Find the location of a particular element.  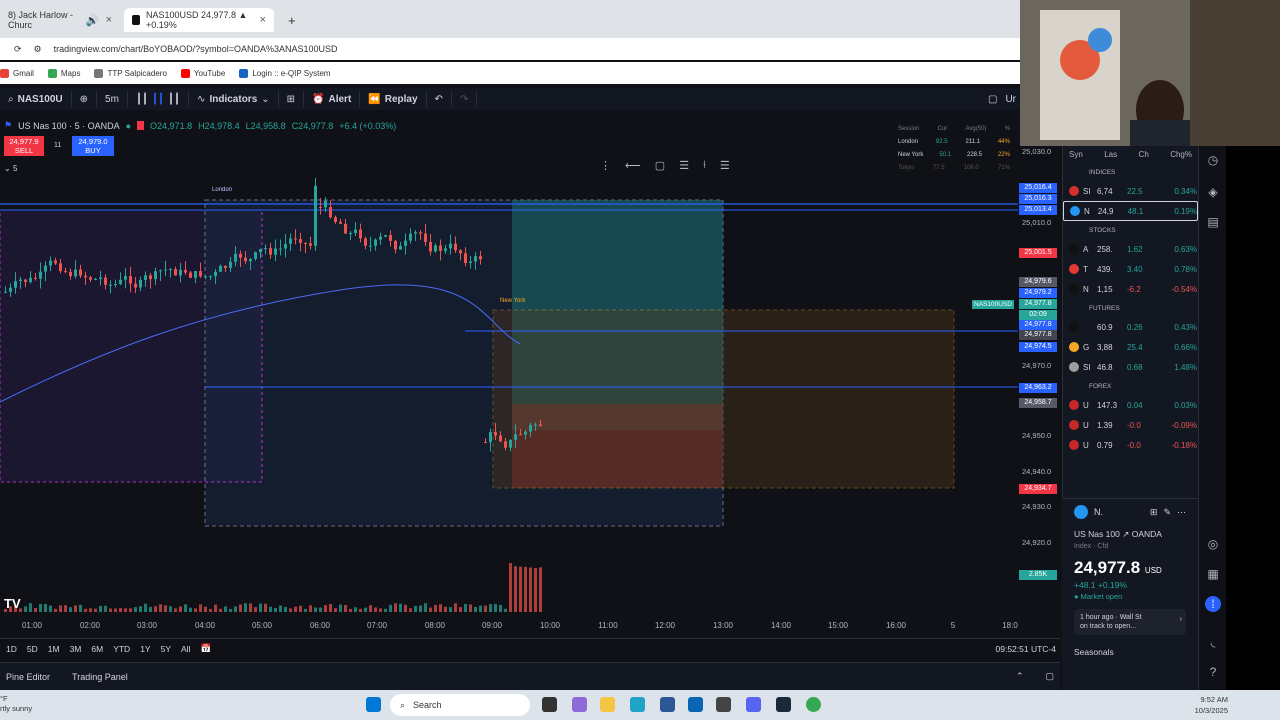

bookmark-ttp: TTP Salpicadero is located at coordinates (130, 73).